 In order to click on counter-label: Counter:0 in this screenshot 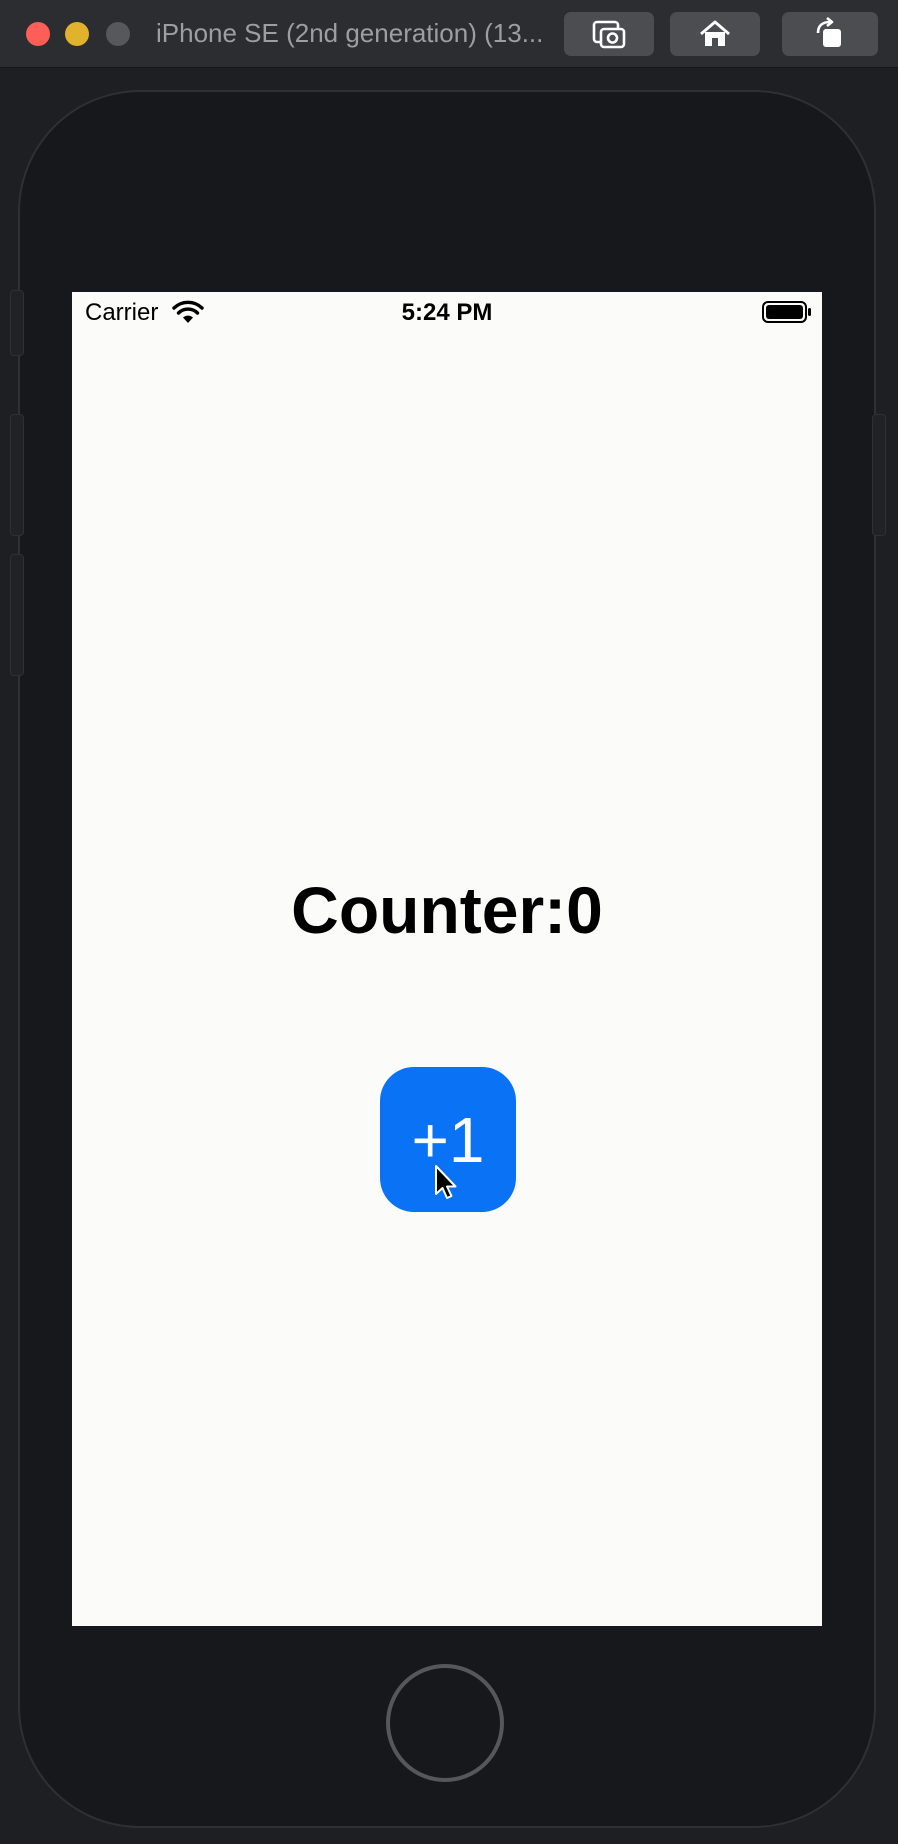, I will do `click(447, 910)`.